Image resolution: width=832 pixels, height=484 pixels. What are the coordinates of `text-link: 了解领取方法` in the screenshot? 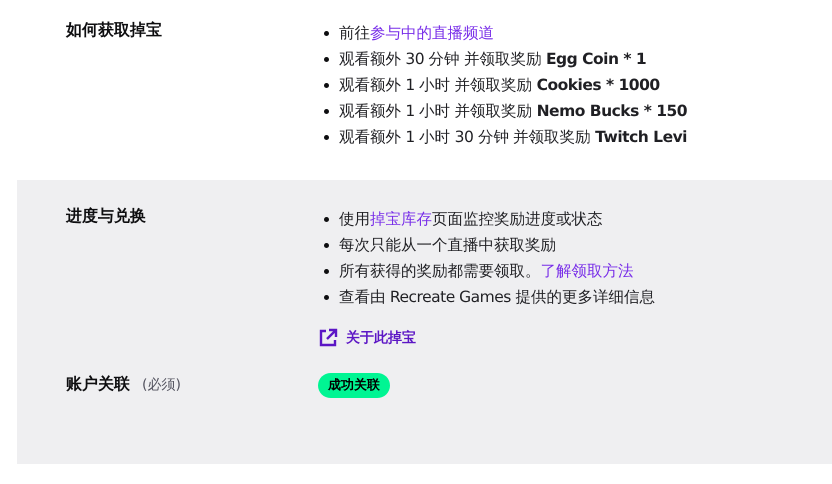 It's located at (587, 271).